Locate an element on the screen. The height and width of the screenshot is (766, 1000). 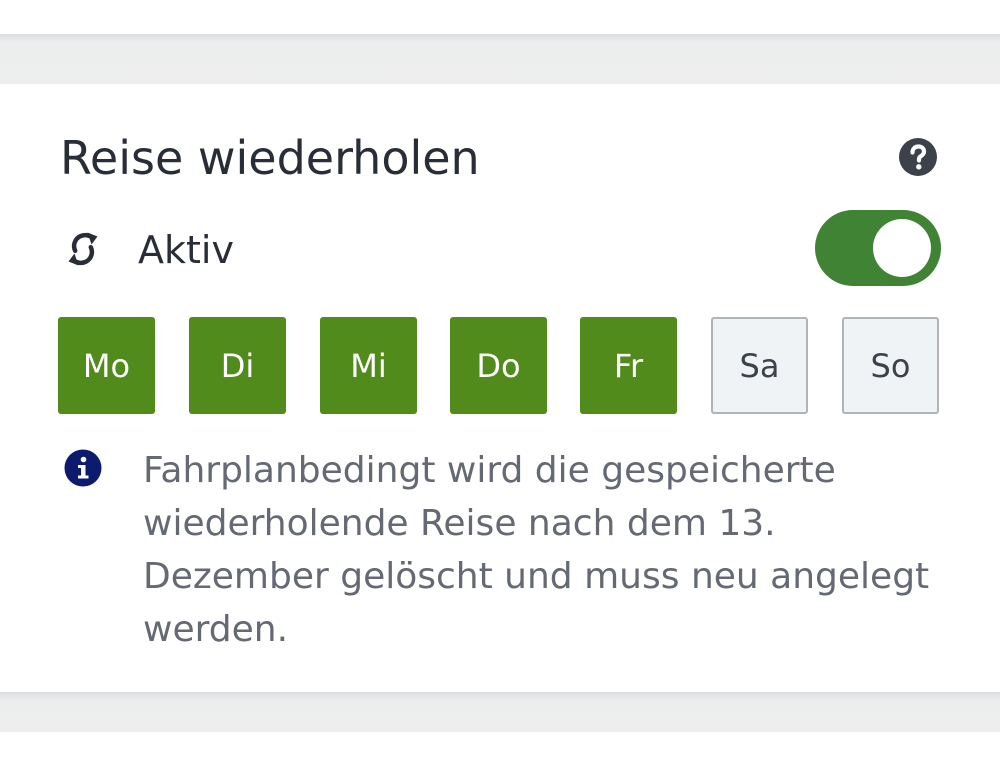
weekday-mi: Mi is located at coordinates (368, 365).